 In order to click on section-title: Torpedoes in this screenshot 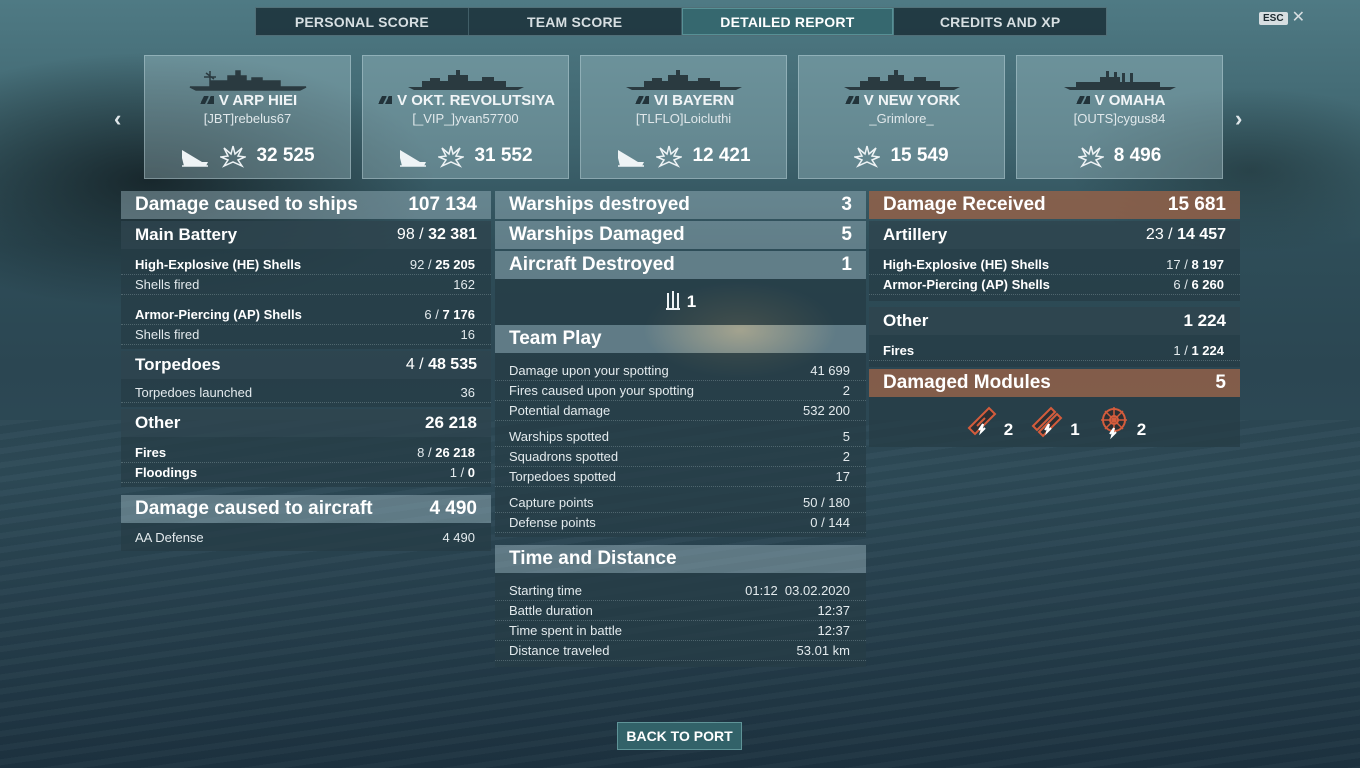, I will do `click(178, 364)`.